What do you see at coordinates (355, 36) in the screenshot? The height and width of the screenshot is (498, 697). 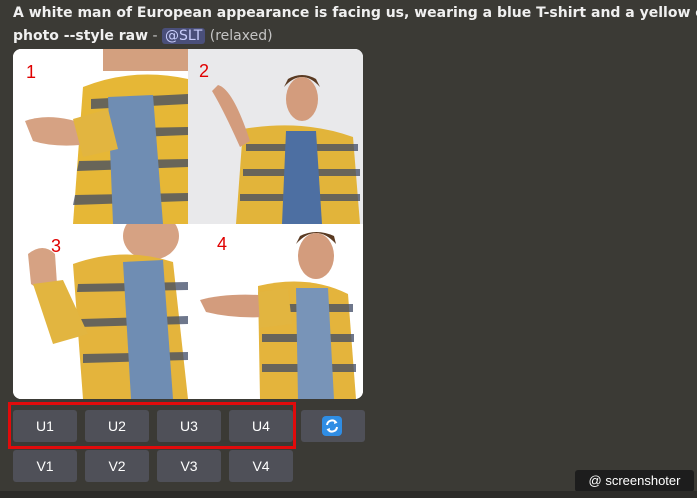 I see `prompt-line-2: photo --style raw - @SLT (relaxed)` at bounding box center [355, 36].